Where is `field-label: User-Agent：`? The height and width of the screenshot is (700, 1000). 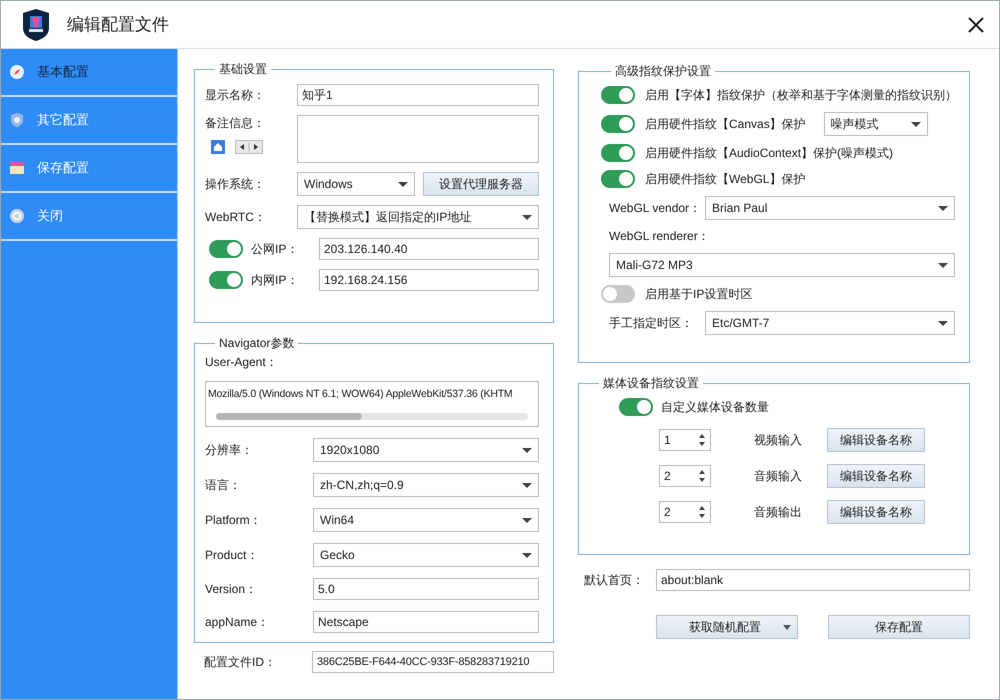
field-label: User-Agent： is located at coordinates (242, 362).